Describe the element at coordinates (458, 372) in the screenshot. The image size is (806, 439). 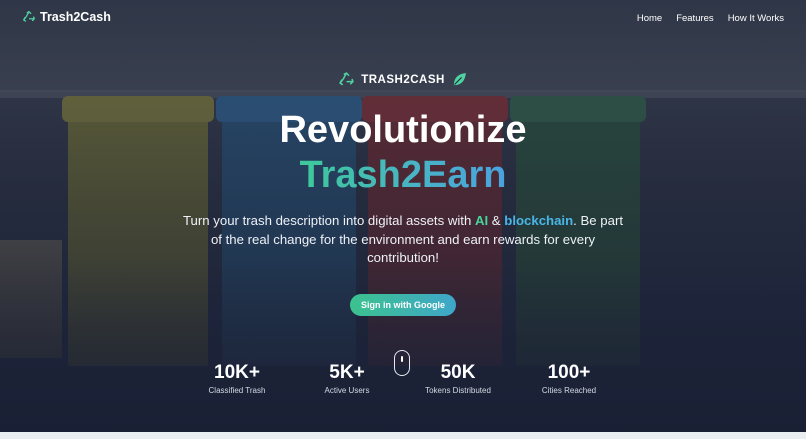
I see `stat-value: 50K` at that location.